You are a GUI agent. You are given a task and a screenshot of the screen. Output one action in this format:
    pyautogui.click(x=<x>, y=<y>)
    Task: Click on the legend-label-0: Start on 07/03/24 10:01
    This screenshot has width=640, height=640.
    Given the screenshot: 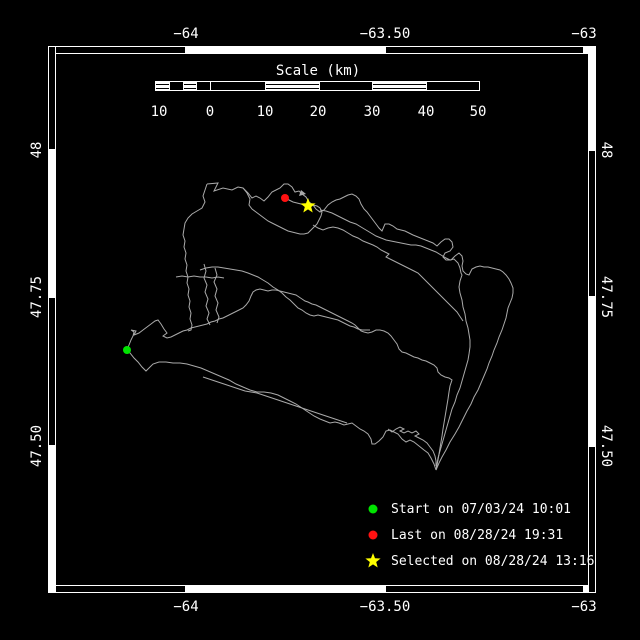 What is the action you would take?
    pyautogui.click(x=481, y=509)
    